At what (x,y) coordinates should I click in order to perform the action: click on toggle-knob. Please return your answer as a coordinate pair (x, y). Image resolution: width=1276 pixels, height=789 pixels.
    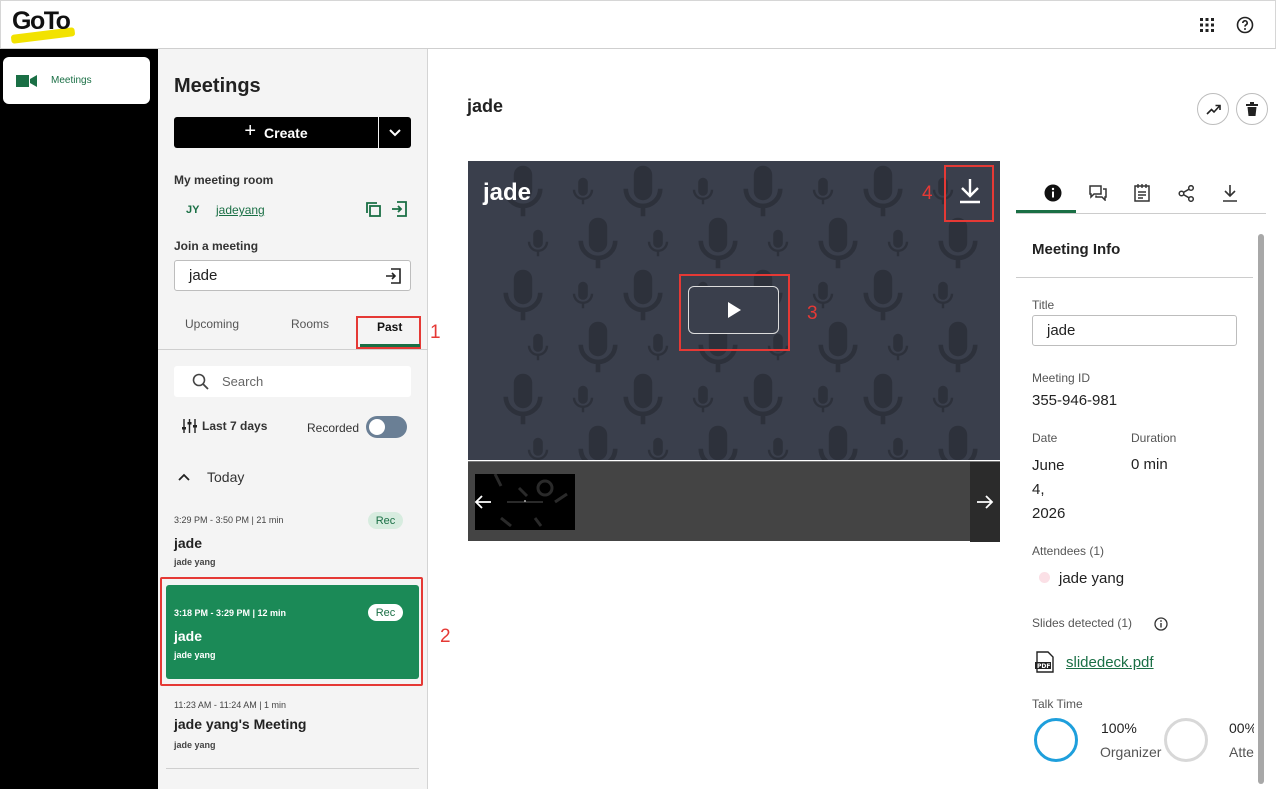
    Looking at the image, I should click on (377, 427).